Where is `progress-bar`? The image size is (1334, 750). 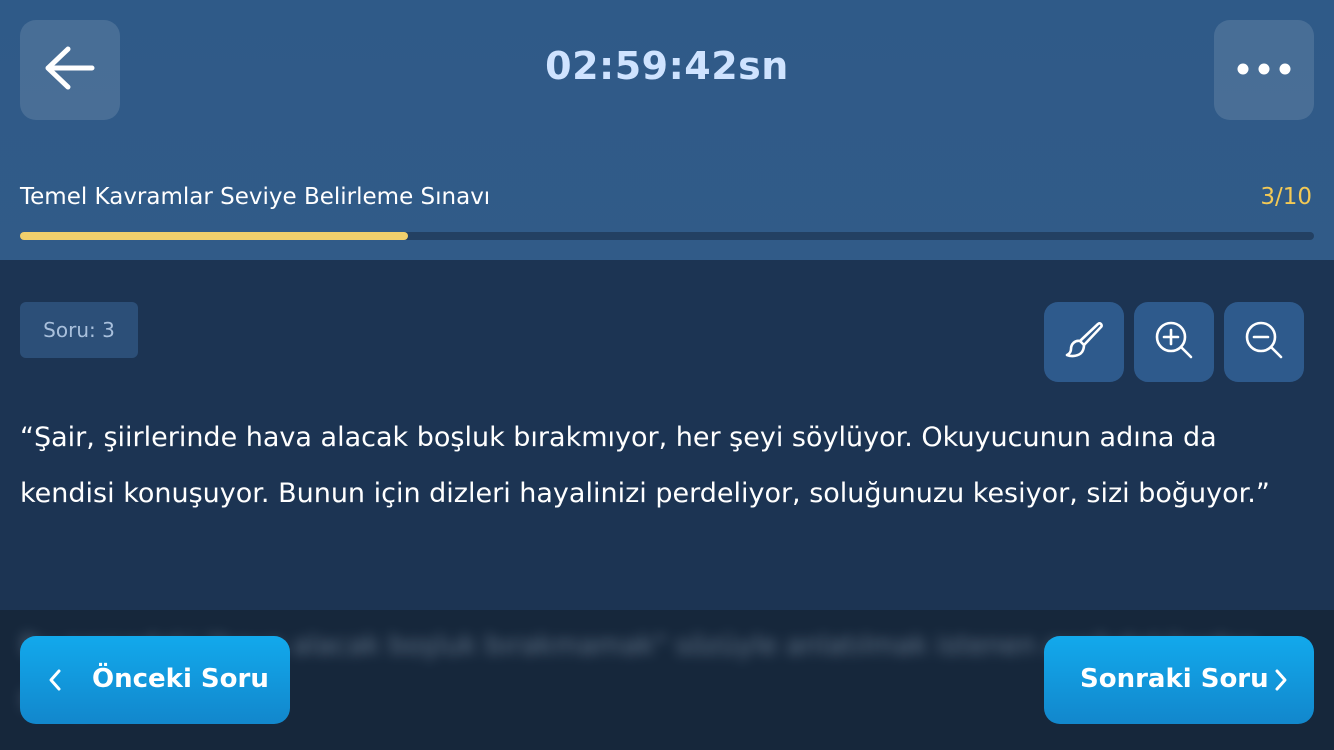
progress-bar is located at coordinates (667, 236).